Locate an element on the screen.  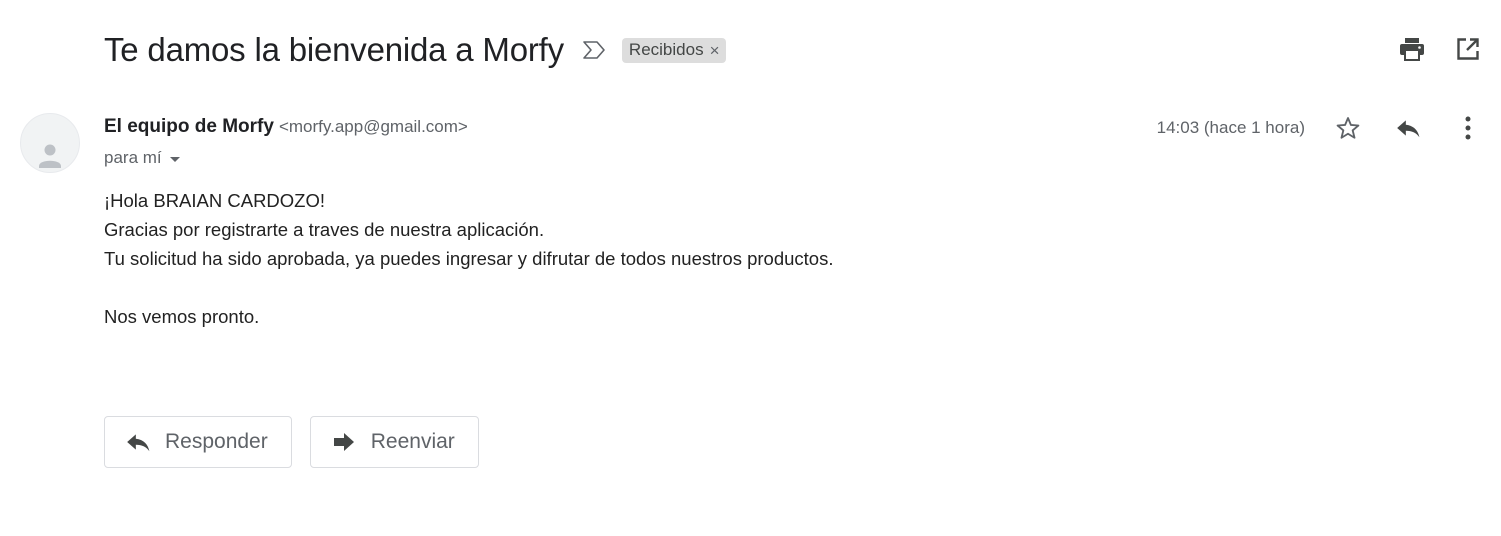
label-remove-button: × is located at coordinates (715, 50).